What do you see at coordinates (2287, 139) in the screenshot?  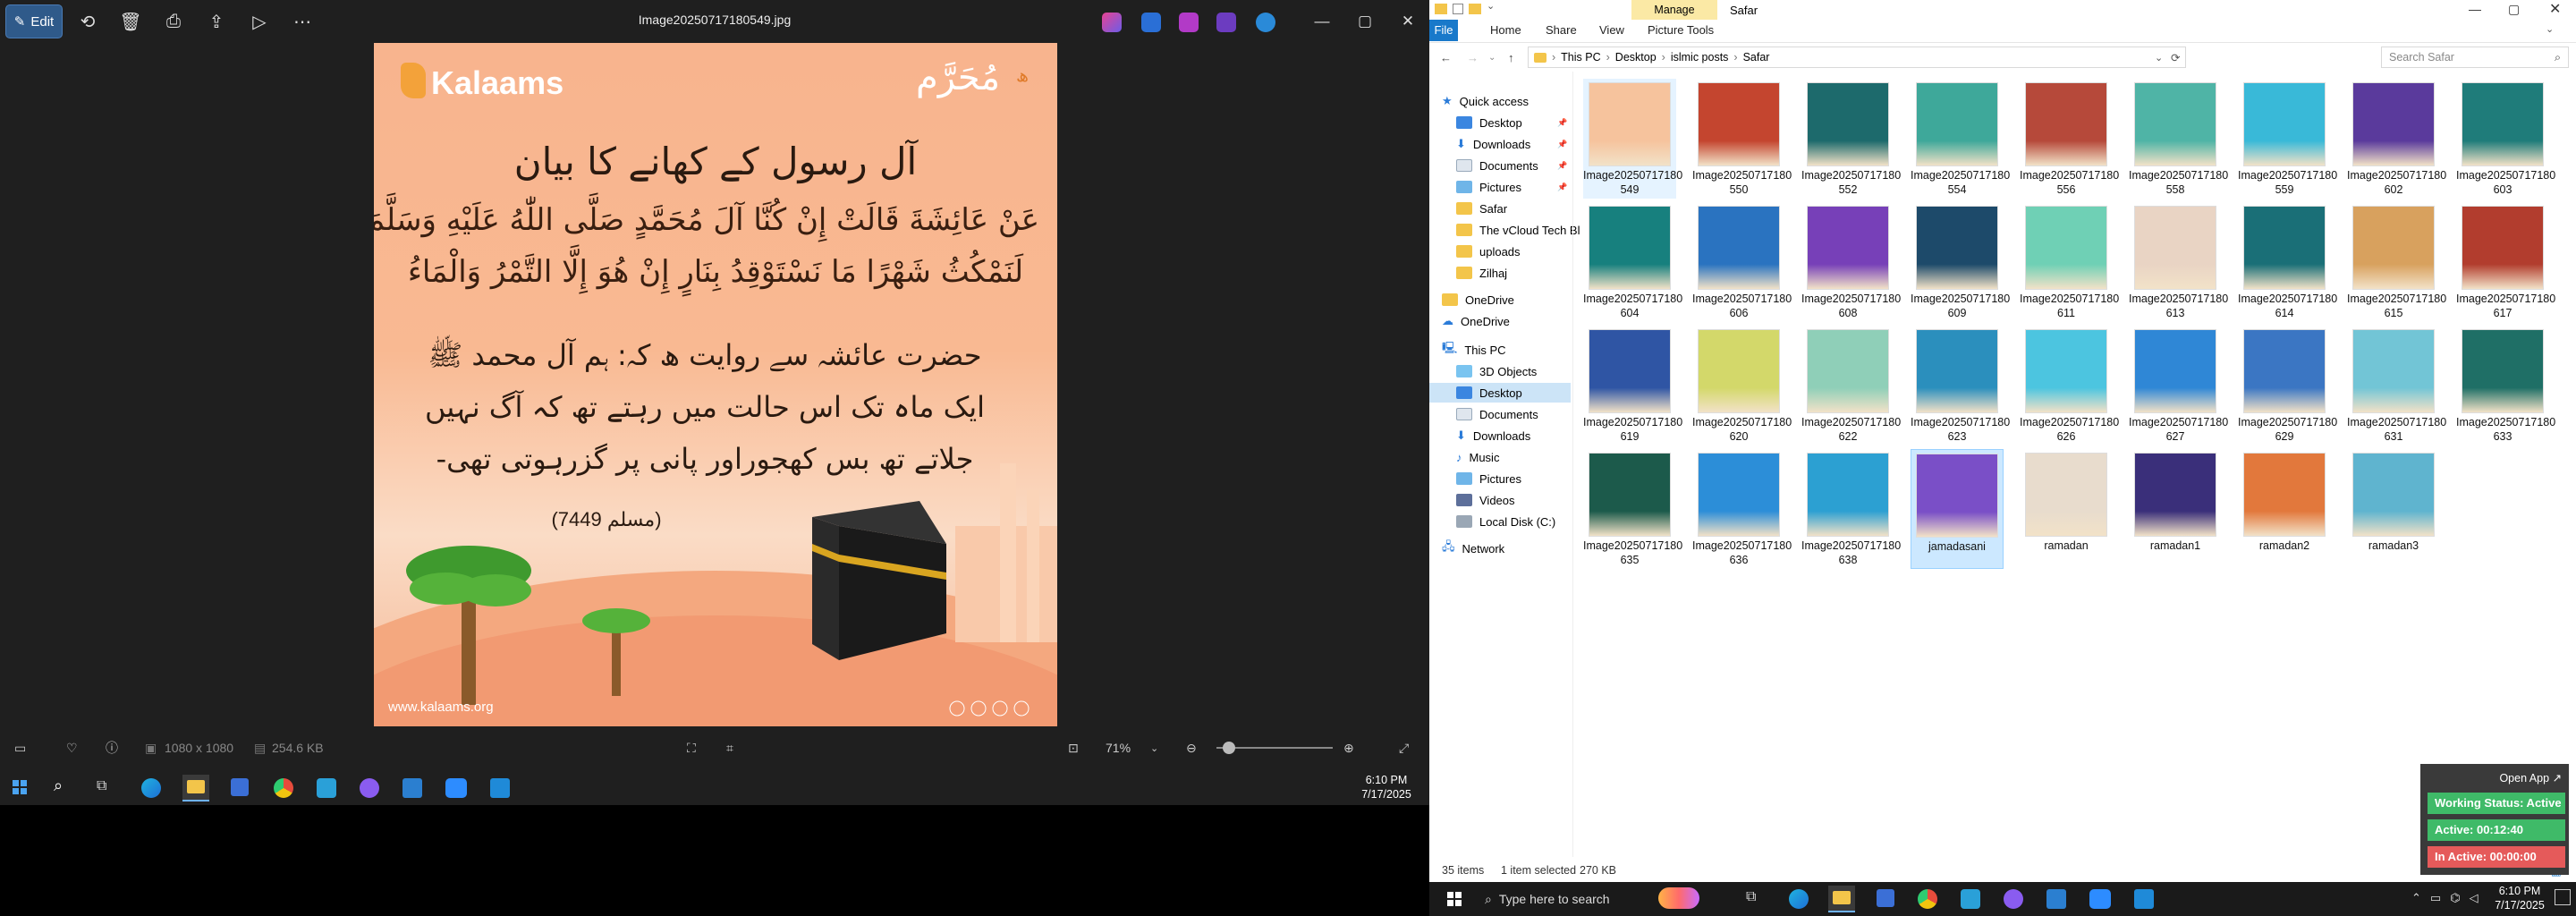 I see `file-item: Image20250717180 559` at bounding box center [2287, 139].